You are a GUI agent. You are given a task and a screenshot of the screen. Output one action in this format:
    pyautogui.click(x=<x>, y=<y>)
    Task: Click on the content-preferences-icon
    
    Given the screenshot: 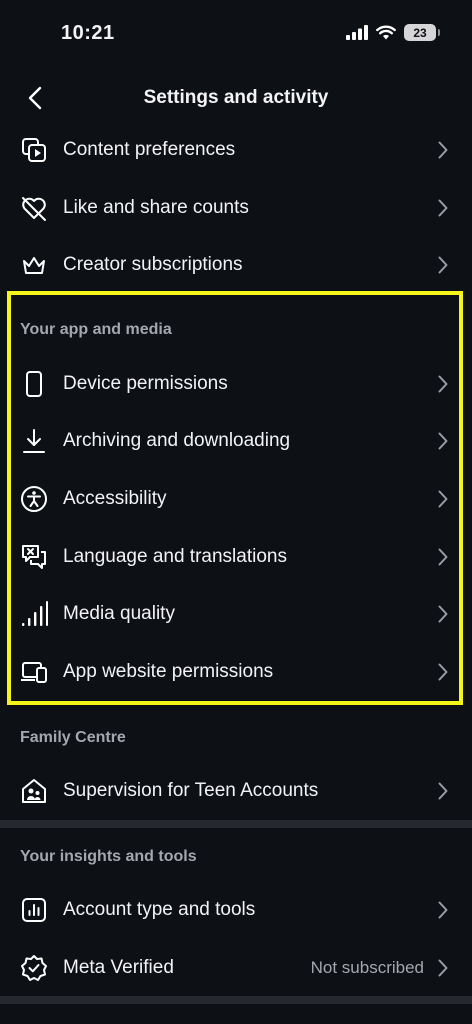 What is the action you would take?
    pyautogui.click(x=34, y=150)
    